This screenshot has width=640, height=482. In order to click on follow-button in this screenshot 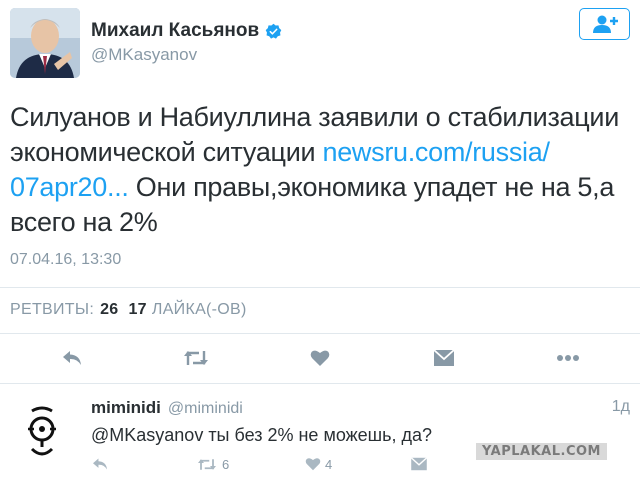, I will do `click(604, 24)`.